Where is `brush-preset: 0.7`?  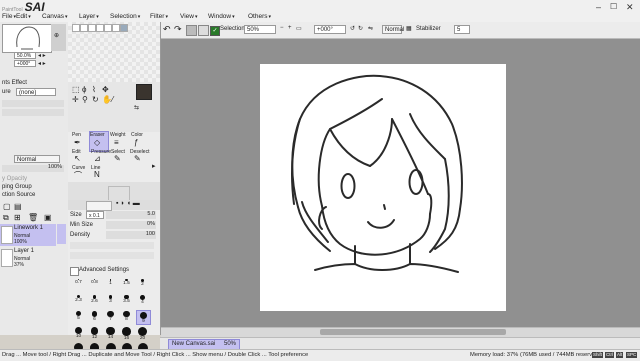
brush-preset: 0.7 is located at coordinates (78, 284).